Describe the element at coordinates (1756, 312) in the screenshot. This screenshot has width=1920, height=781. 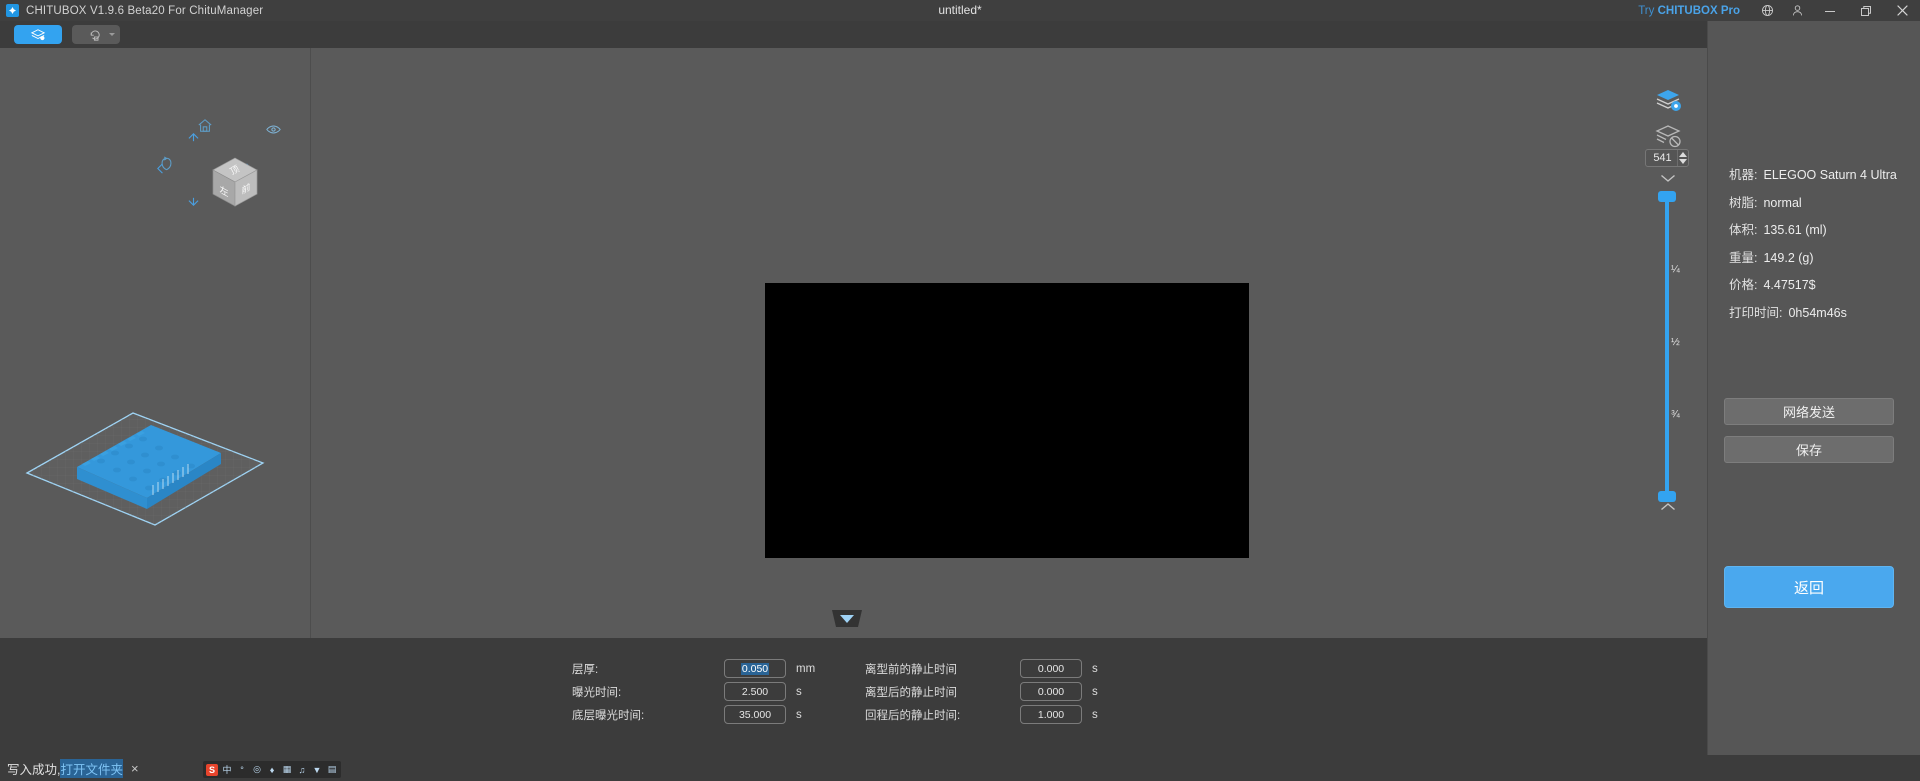
I see `info-label-print-time: 打印时间:` at that location.